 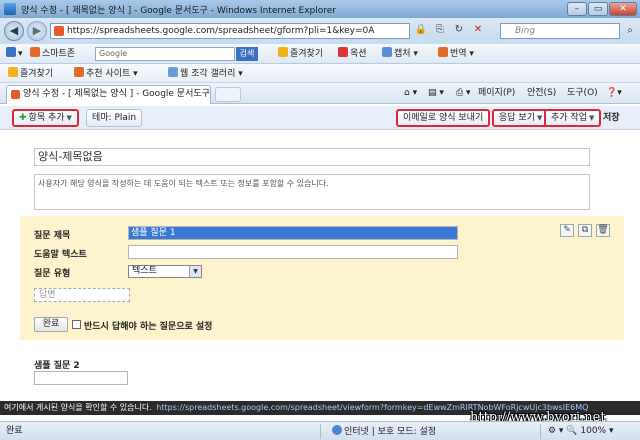 I want to click on required-label: 반드시 답해야 하는 질문으로 설정, so click(x=148, y=327).